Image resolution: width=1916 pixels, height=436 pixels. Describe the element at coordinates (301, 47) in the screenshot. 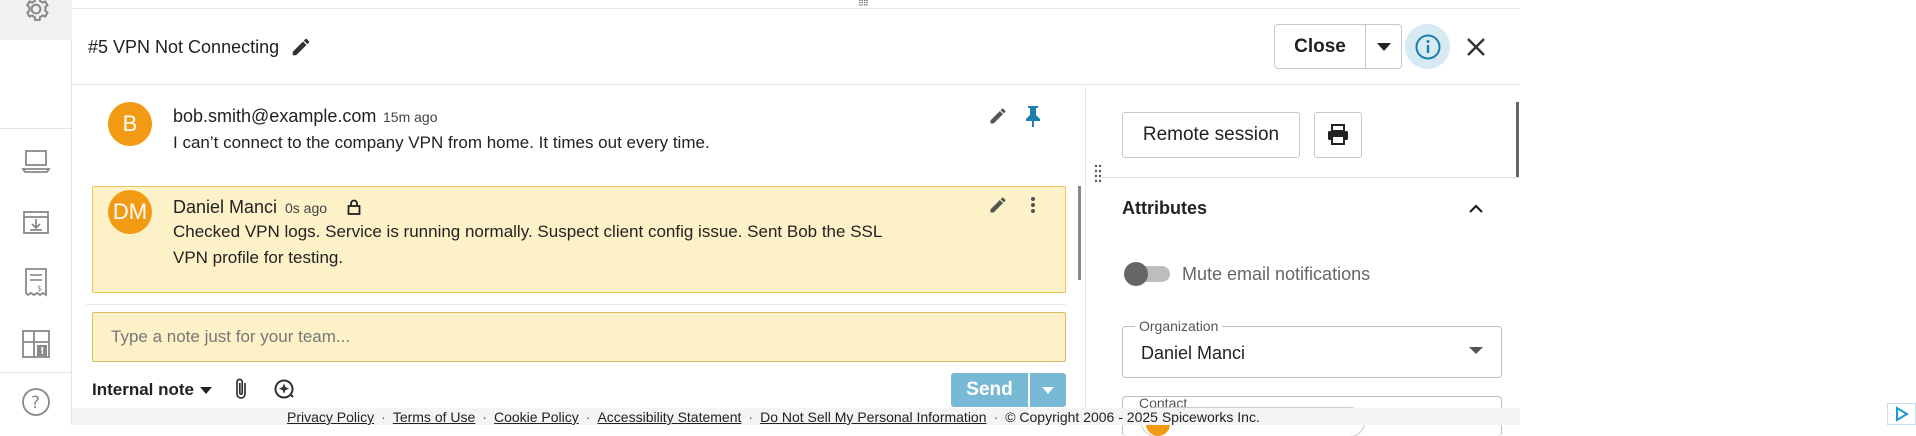

I see `edit-title-icon` at that location.